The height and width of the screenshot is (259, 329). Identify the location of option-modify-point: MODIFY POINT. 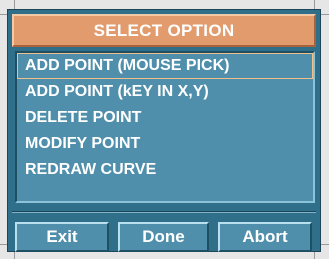
(165, 144).